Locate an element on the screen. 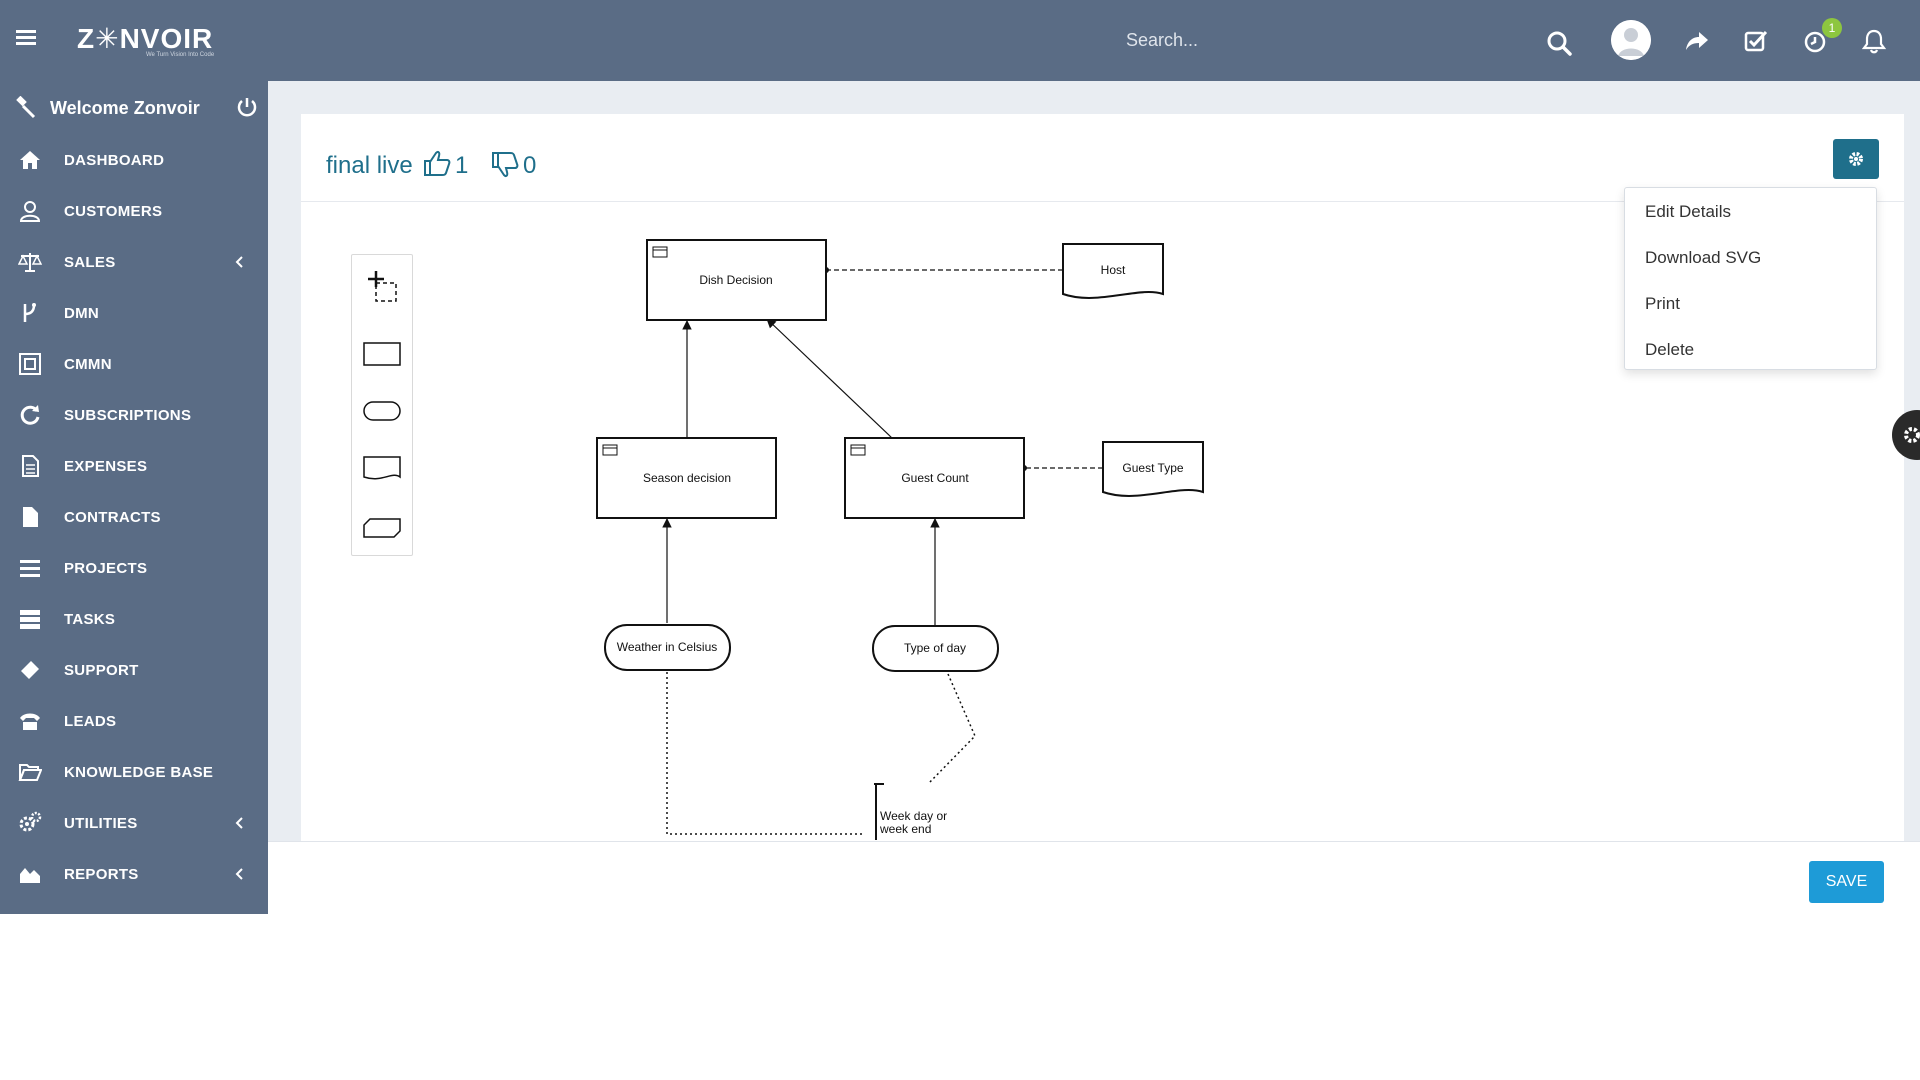 This screenshot has height=1080, width=1920. sidebar-item-knowledge-base: KNOWLEDGE BASE is located at coordinates (134, 772).